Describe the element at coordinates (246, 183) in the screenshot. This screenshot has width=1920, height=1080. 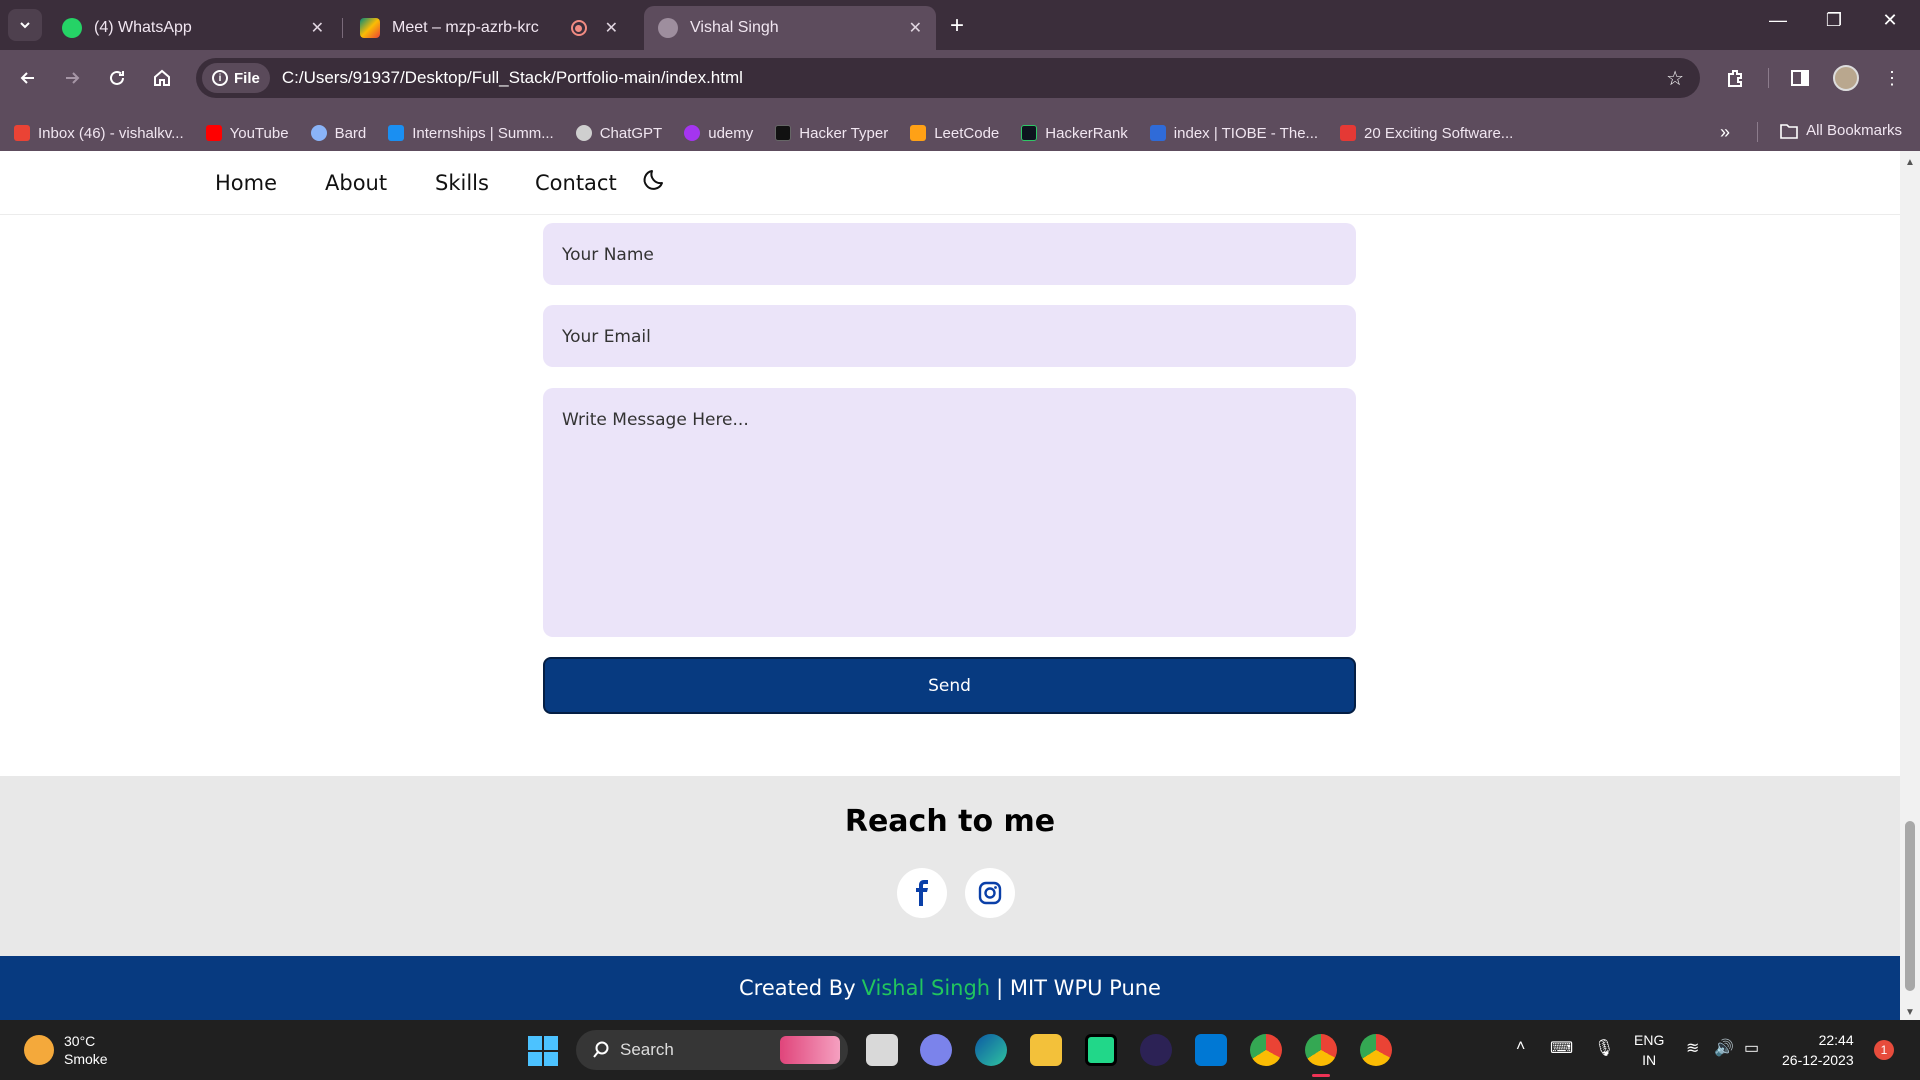
I see `nav-home-link: Home` at that location.